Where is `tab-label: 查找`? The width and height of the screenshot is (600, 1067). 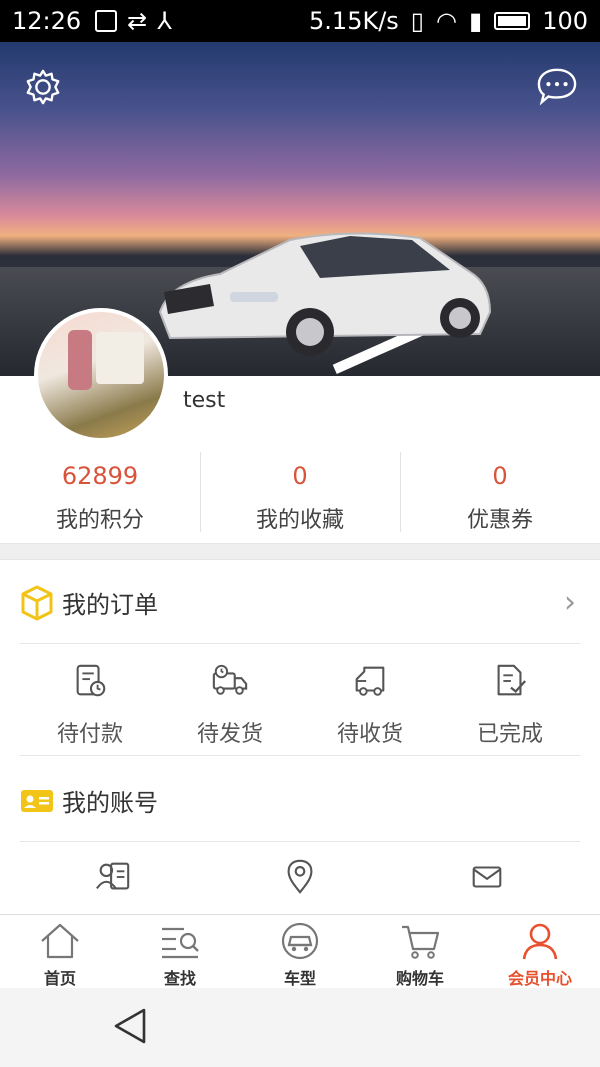 tab-label: 查找 is located at coordinates (179, 978).